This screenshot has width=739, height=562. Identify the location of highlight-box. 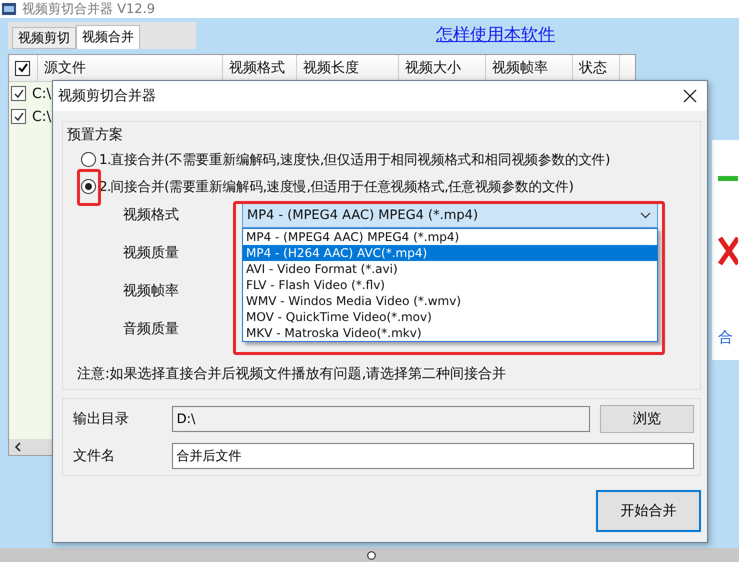
(89, 187).